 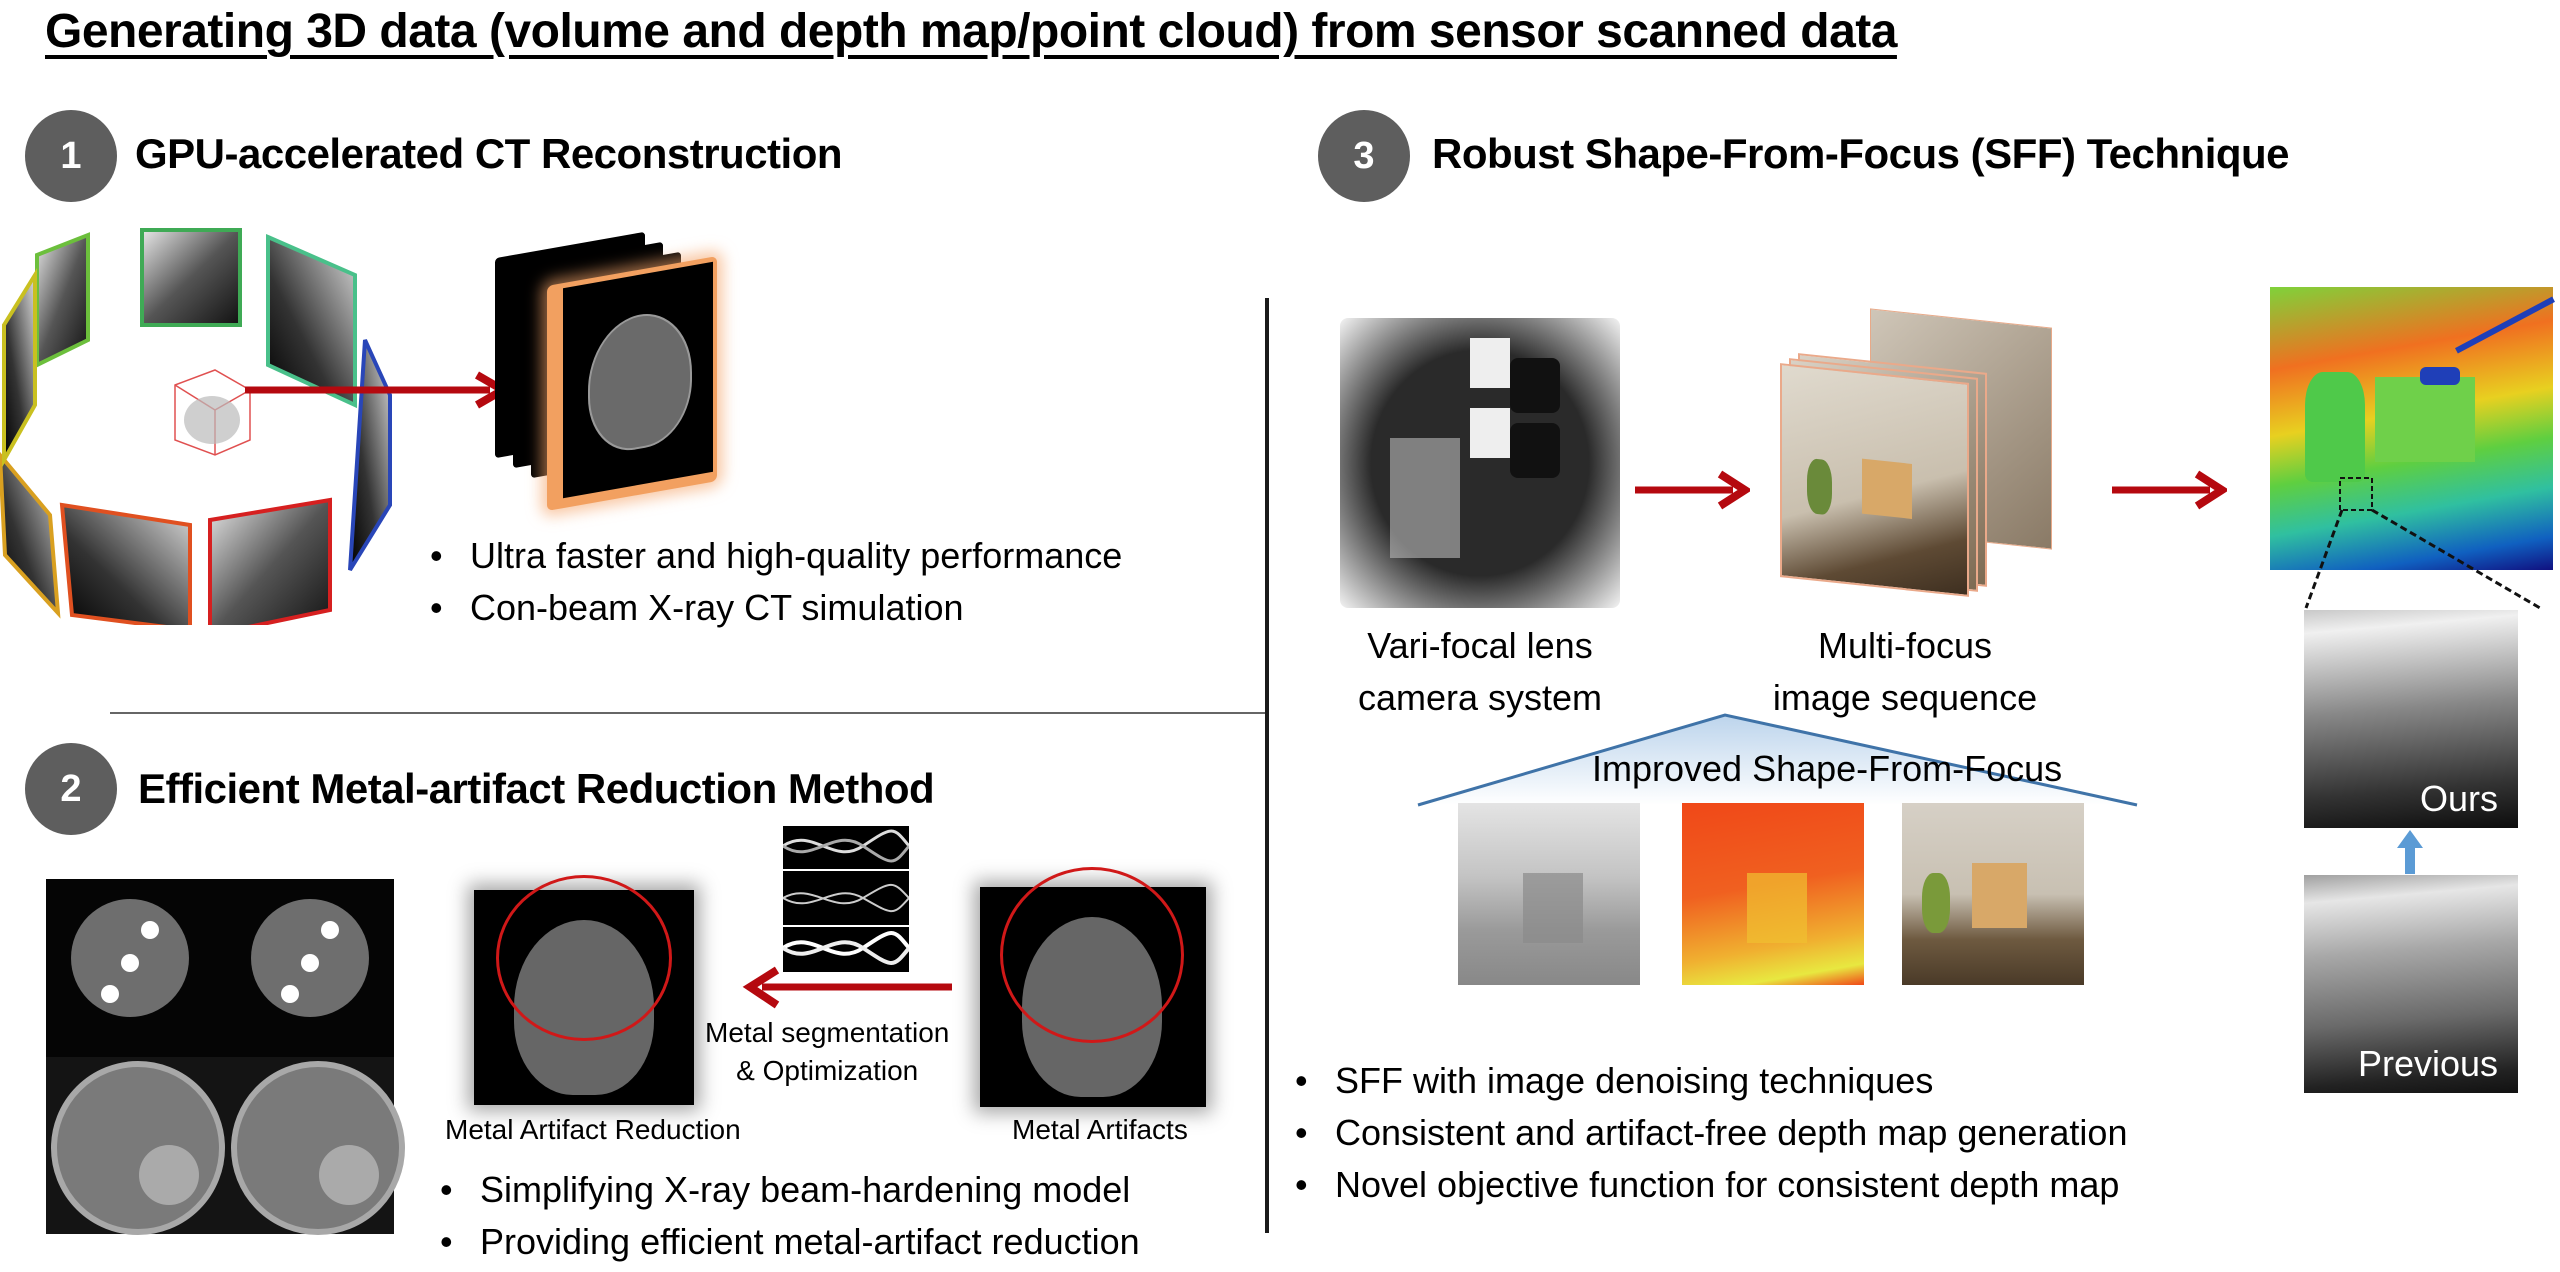 I want to click on section-3-title: Robust Shape-From-Focus (SFF) Technique, so click(x=1861, y=153).